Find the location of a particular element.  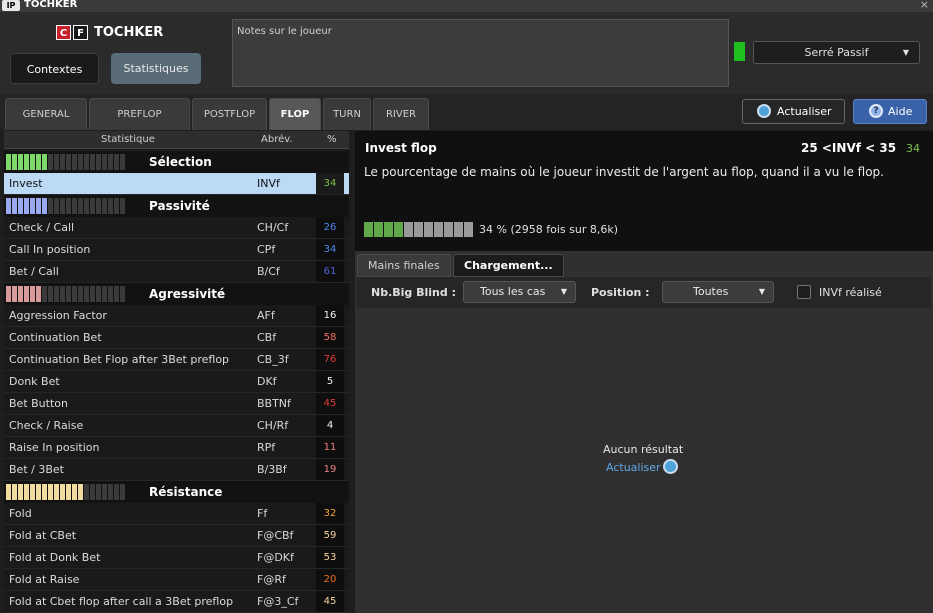

position-filter-dropdown: Toutes ▼ is located at coordinates (718, 292).